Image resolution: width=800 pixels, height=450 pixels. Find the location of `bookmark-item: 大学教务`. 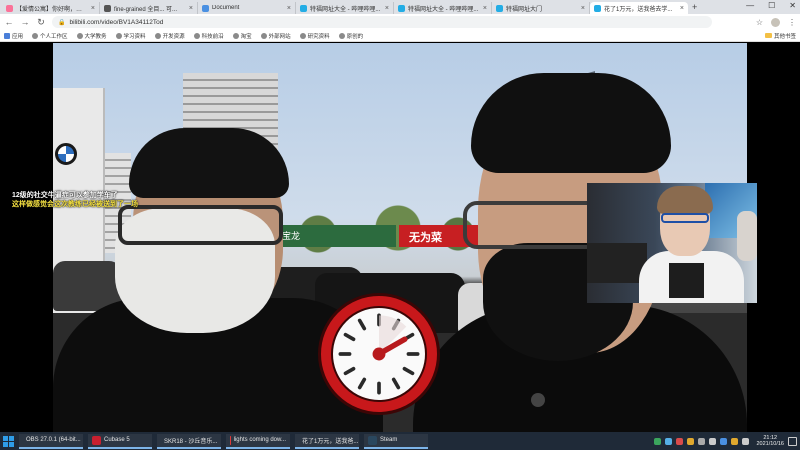

bookmark-item: 大学教务 is located at coordinates (91, 36).